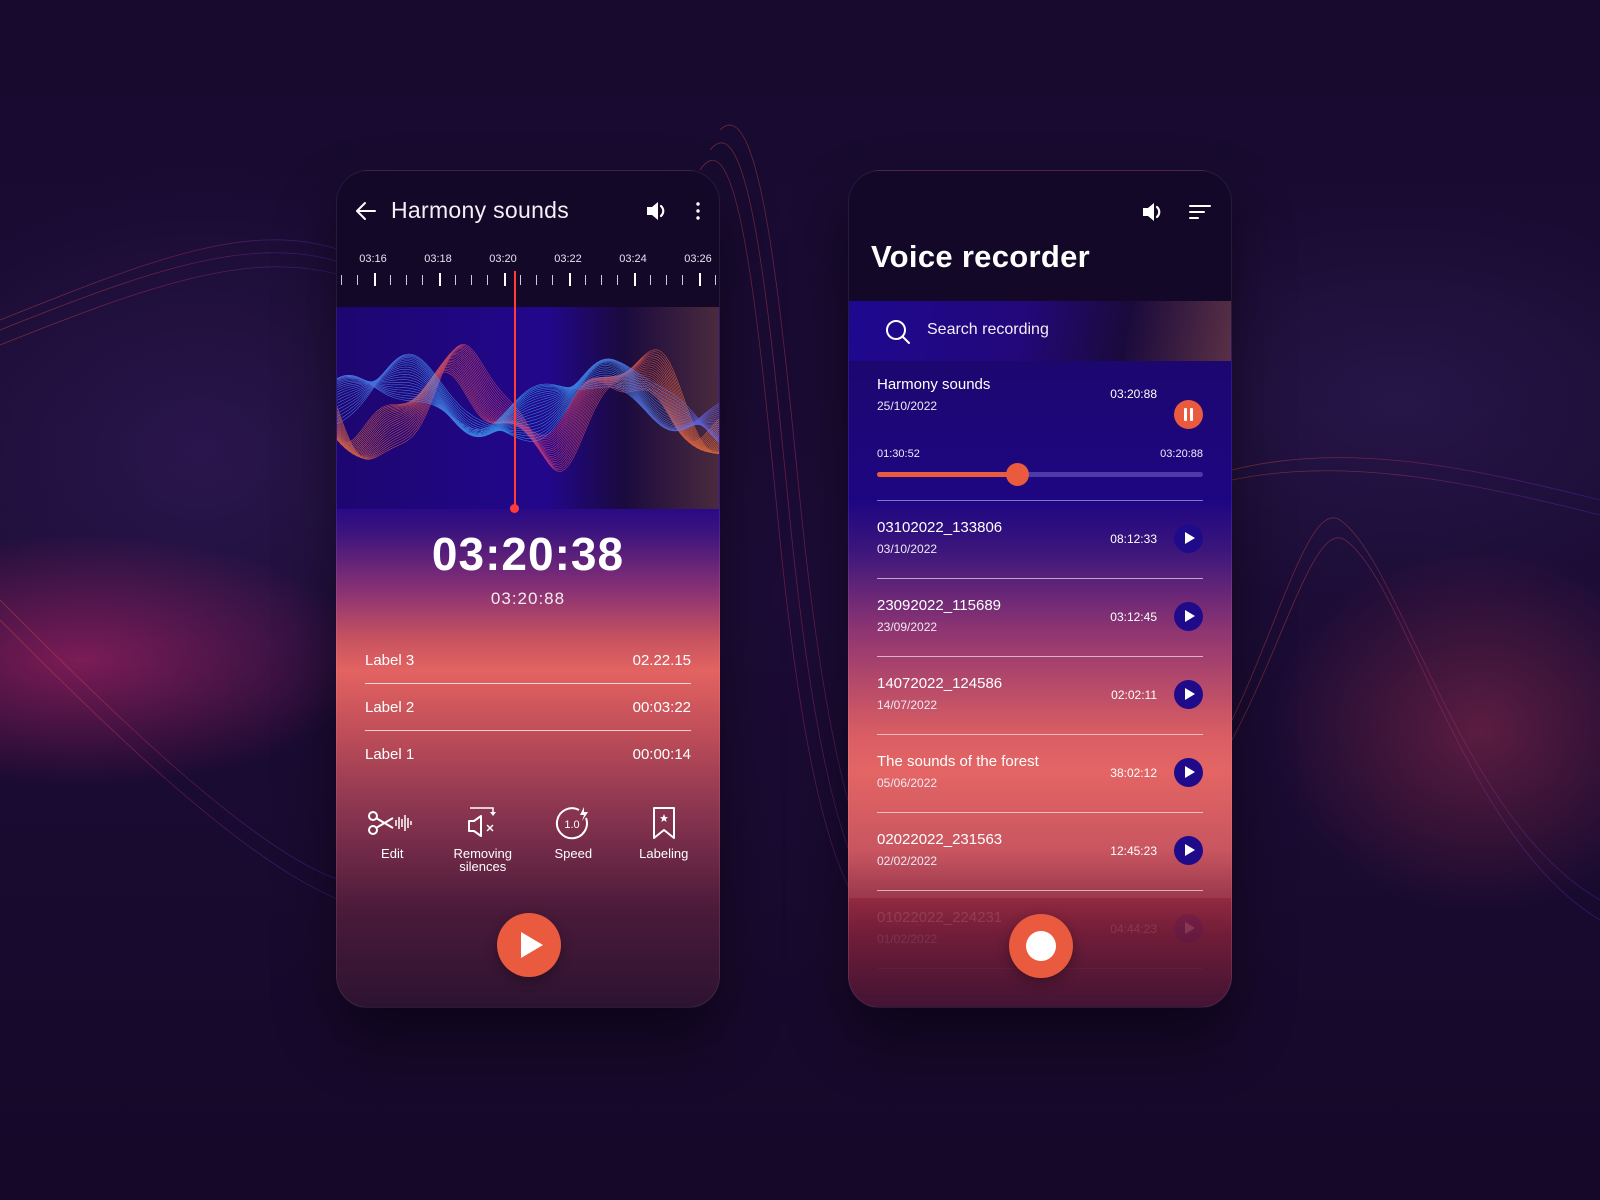 The height and width of the screenshot is (1200, 1600). I want to click on speed-value: 1.0, so click(572, 825).